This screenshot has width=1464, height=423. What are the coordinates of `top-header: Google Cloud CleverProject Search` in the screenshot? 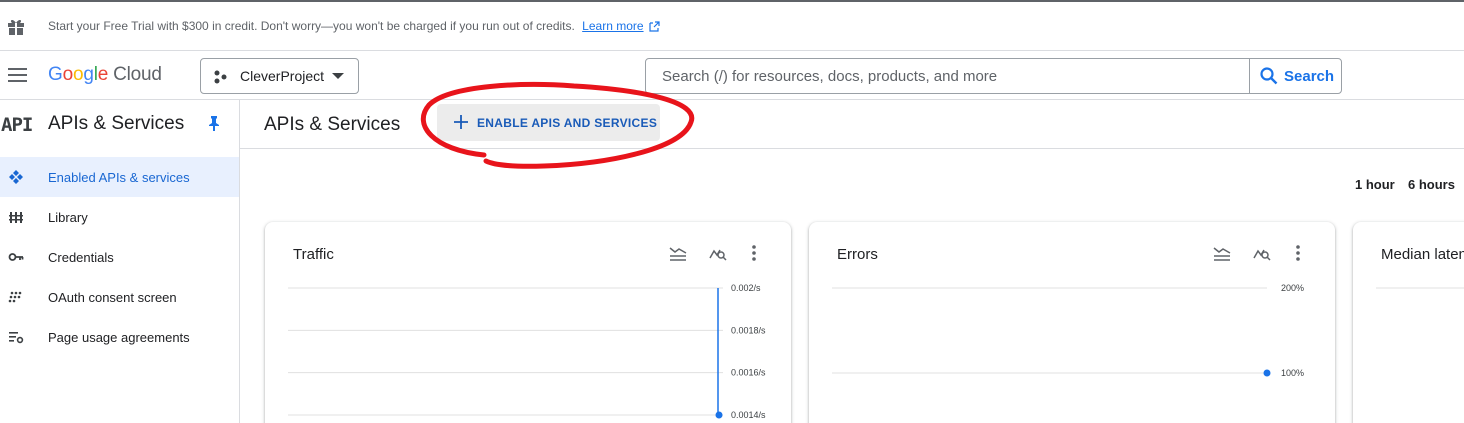 It's located at (732, 75).